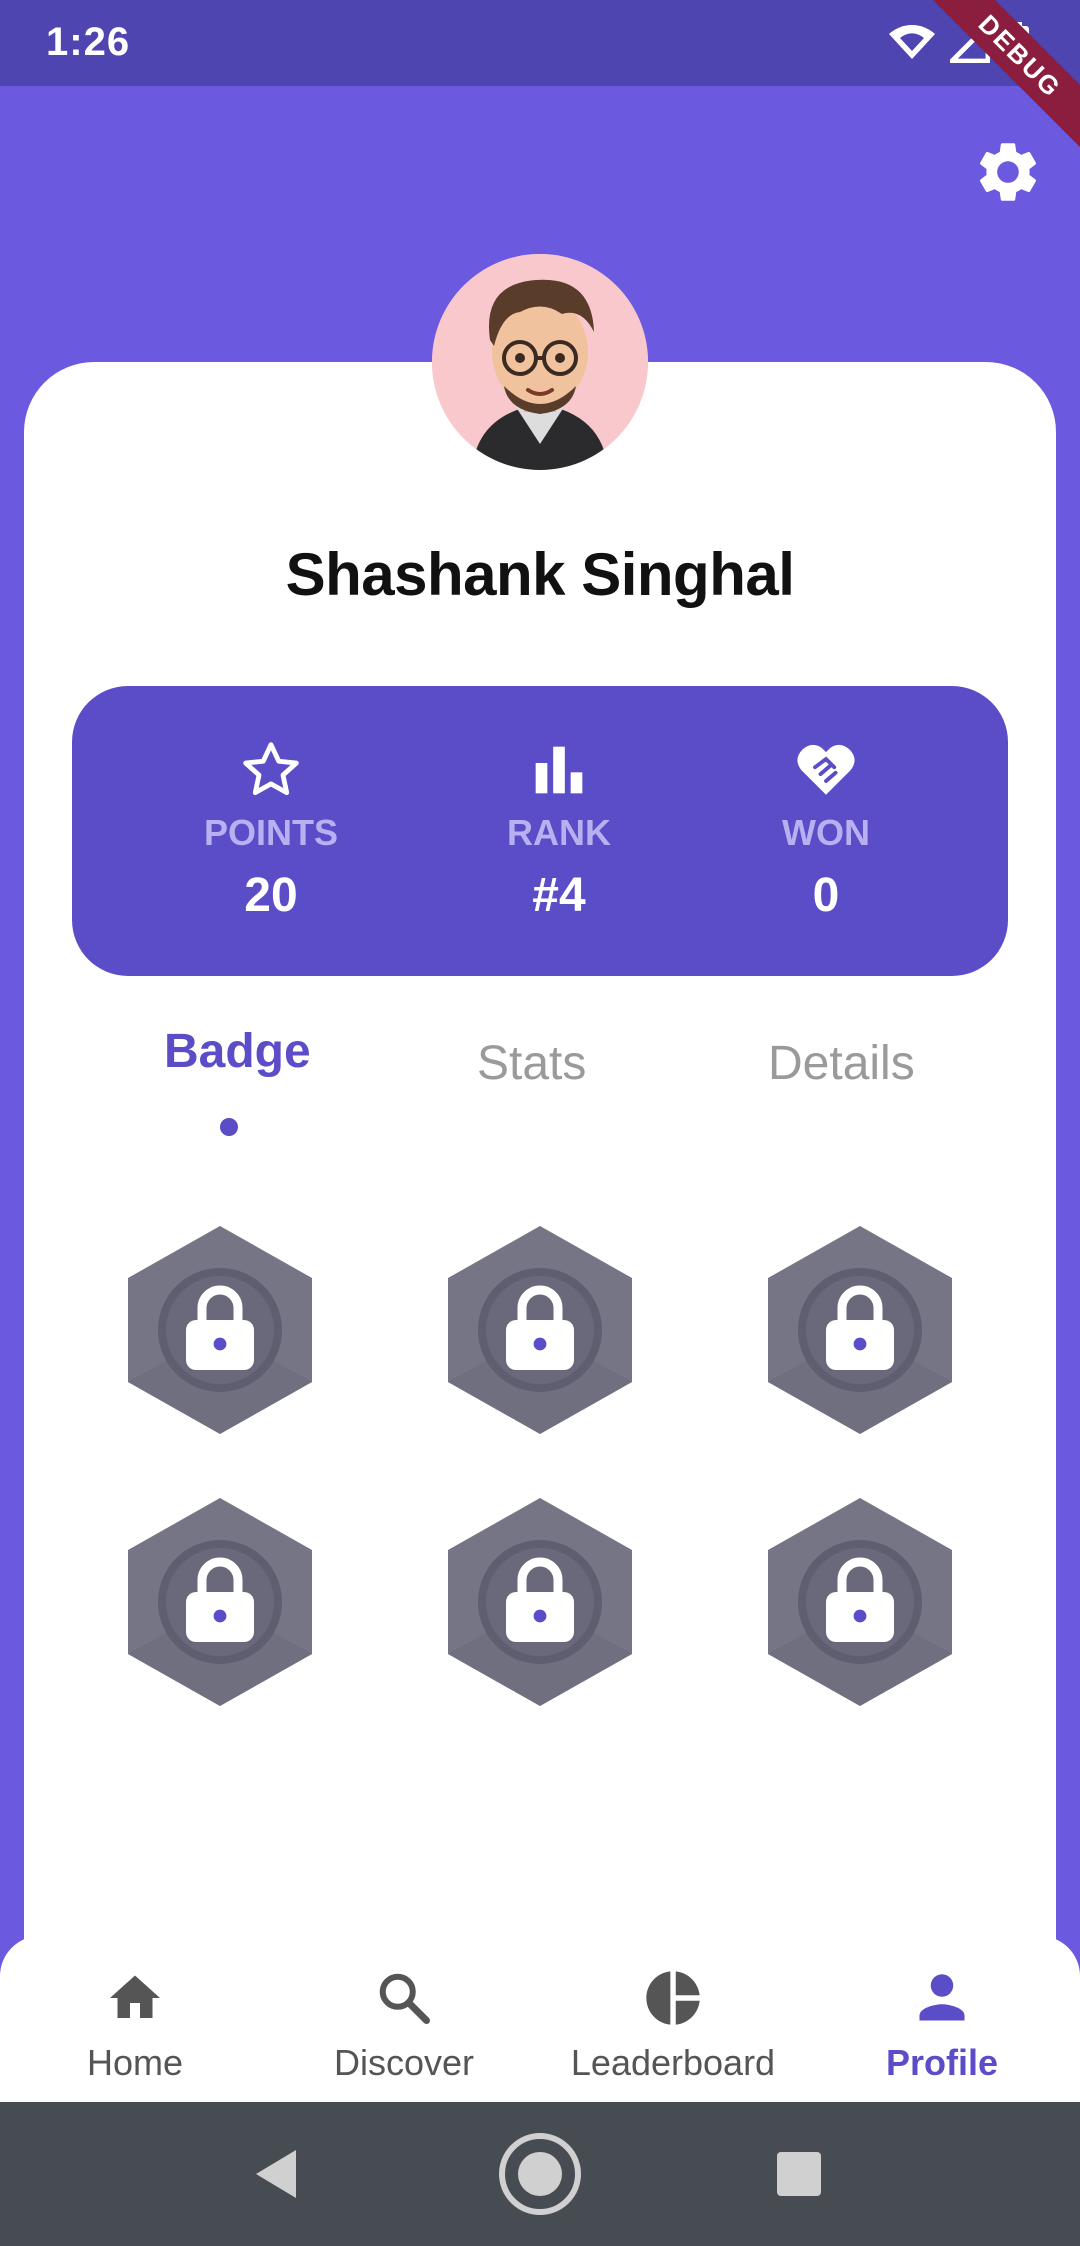 The width and height of the screenshot is (1080, 2246). I want to click on stat-value: #4, so click(559, 895).